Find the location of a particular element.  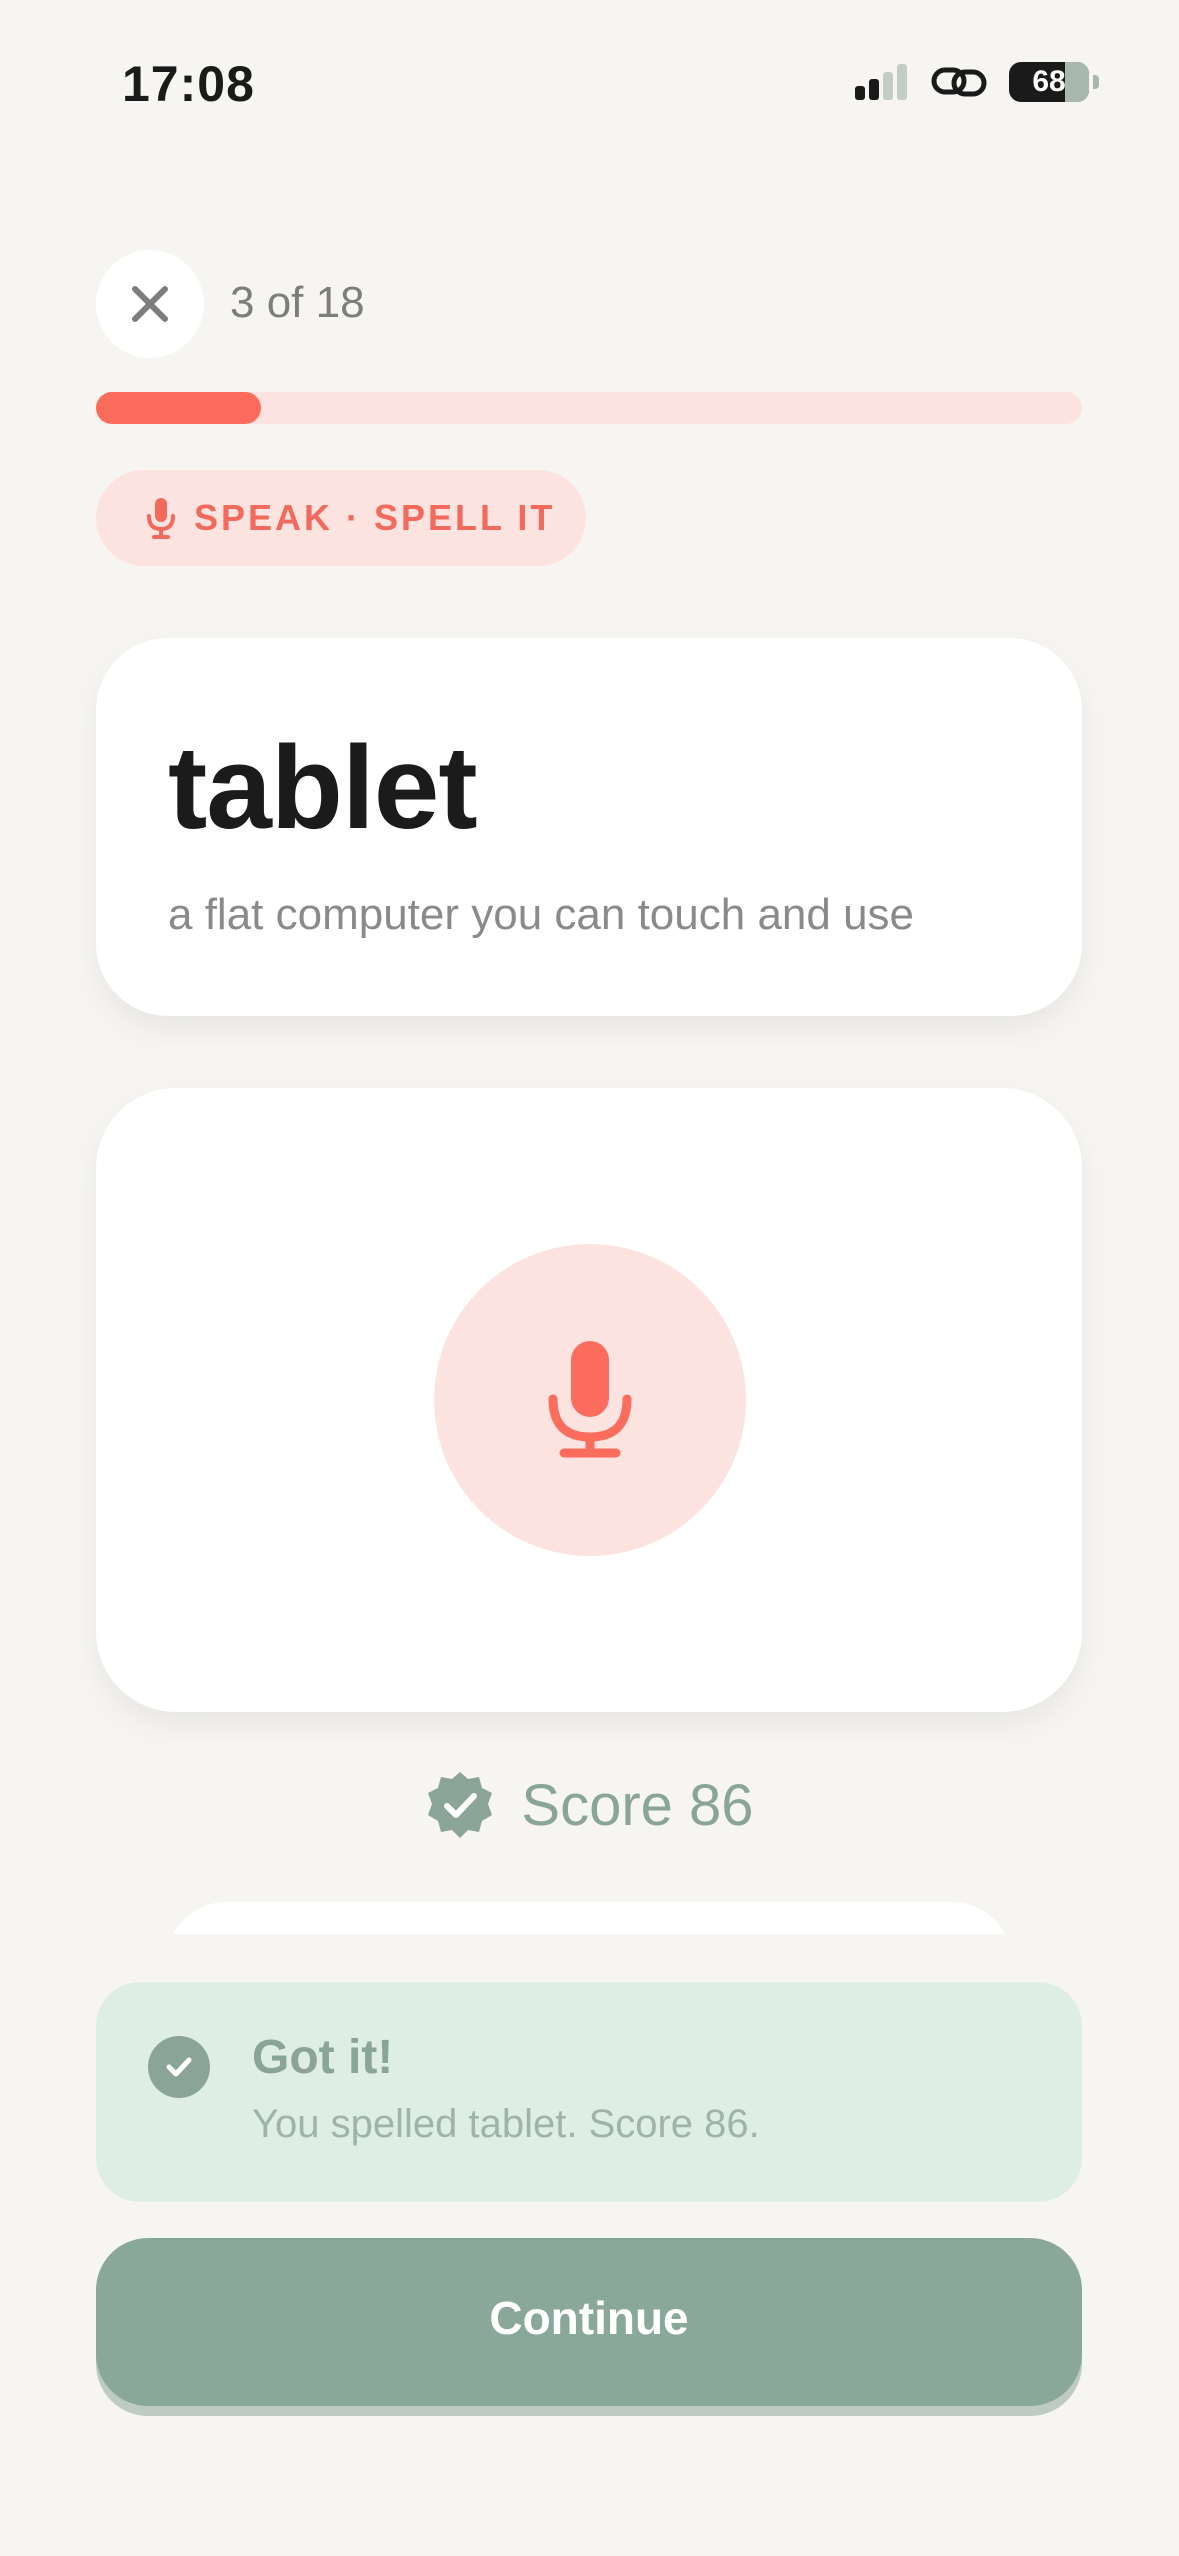

link-icon is located at coordinates (959, 82).